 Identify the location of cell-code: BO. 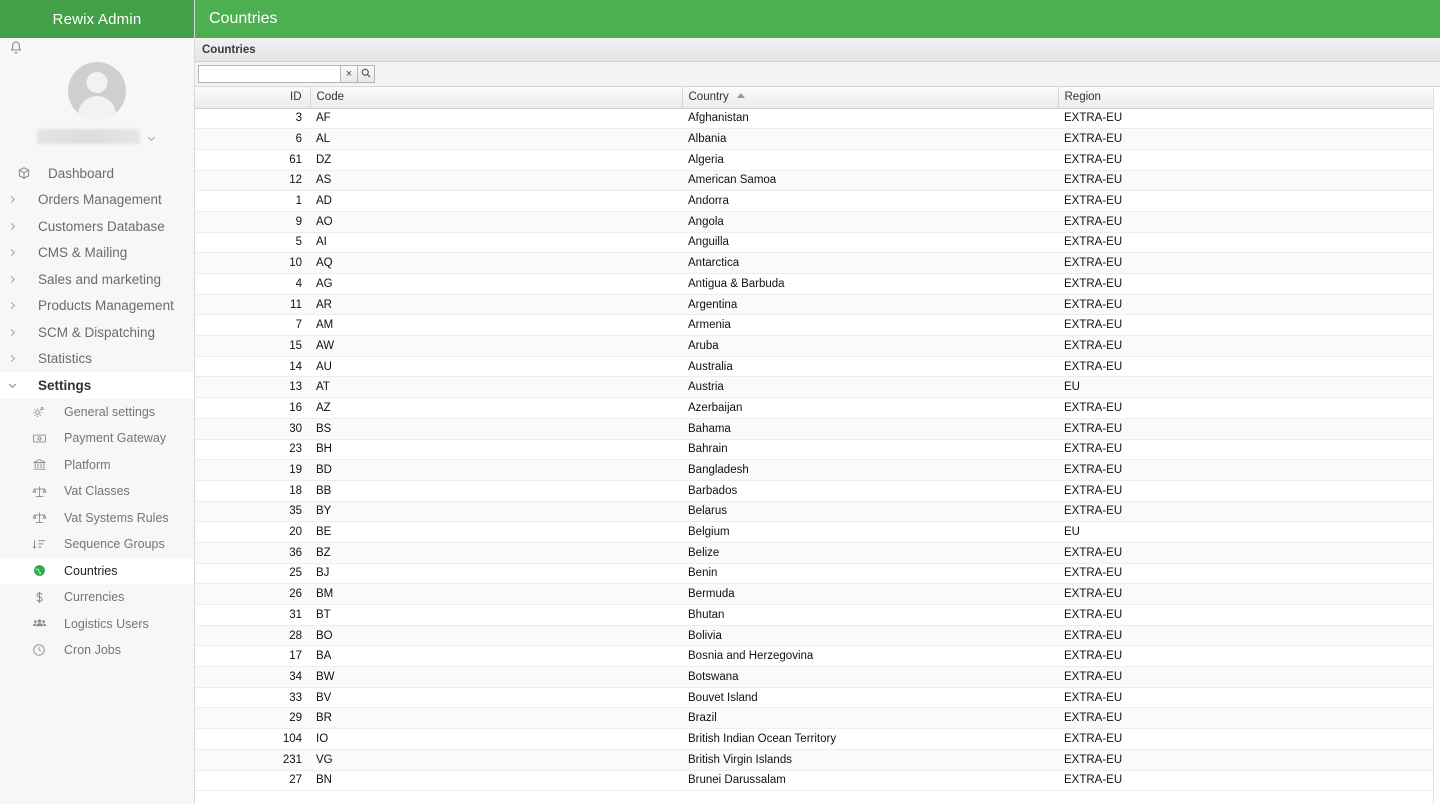
(496, 636).